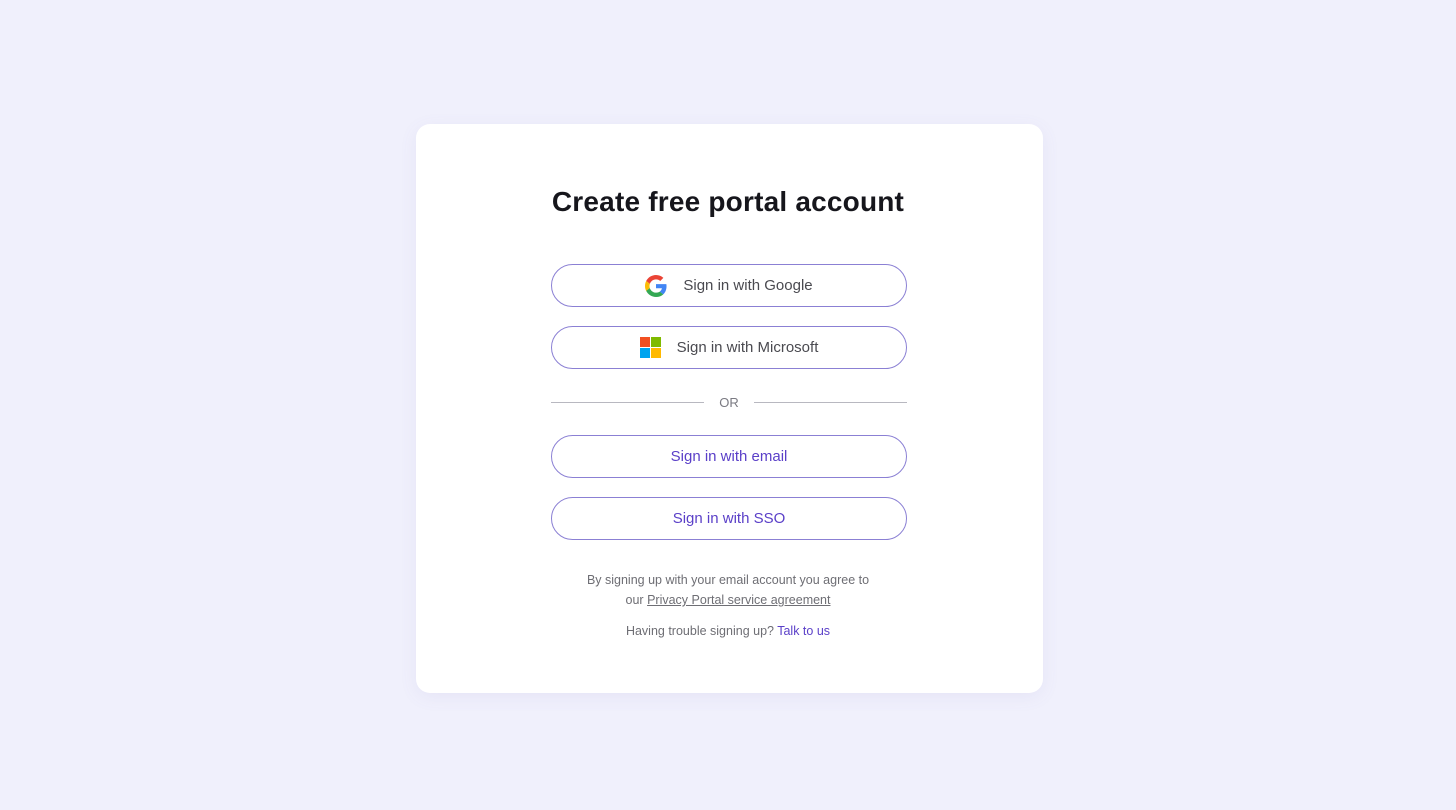 This screenshot has height=810, width=1456. Describe the element at coordinates (656, 285) in the screenshot. I see `google-logo-icon` at that location.